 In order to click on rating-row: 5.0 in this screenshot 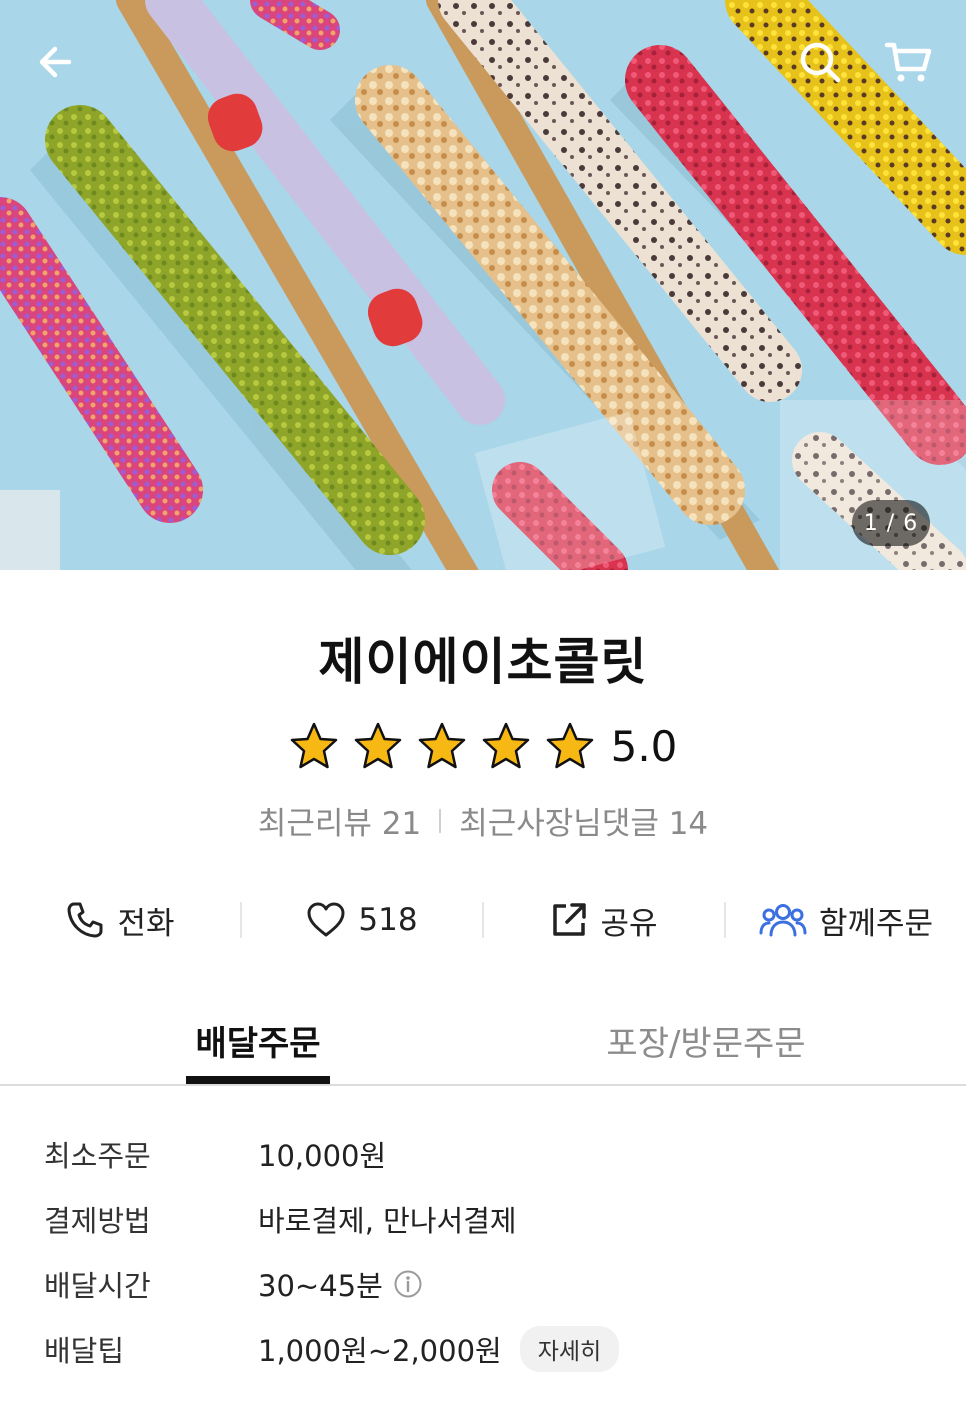, I will do `click(483, 746)`.